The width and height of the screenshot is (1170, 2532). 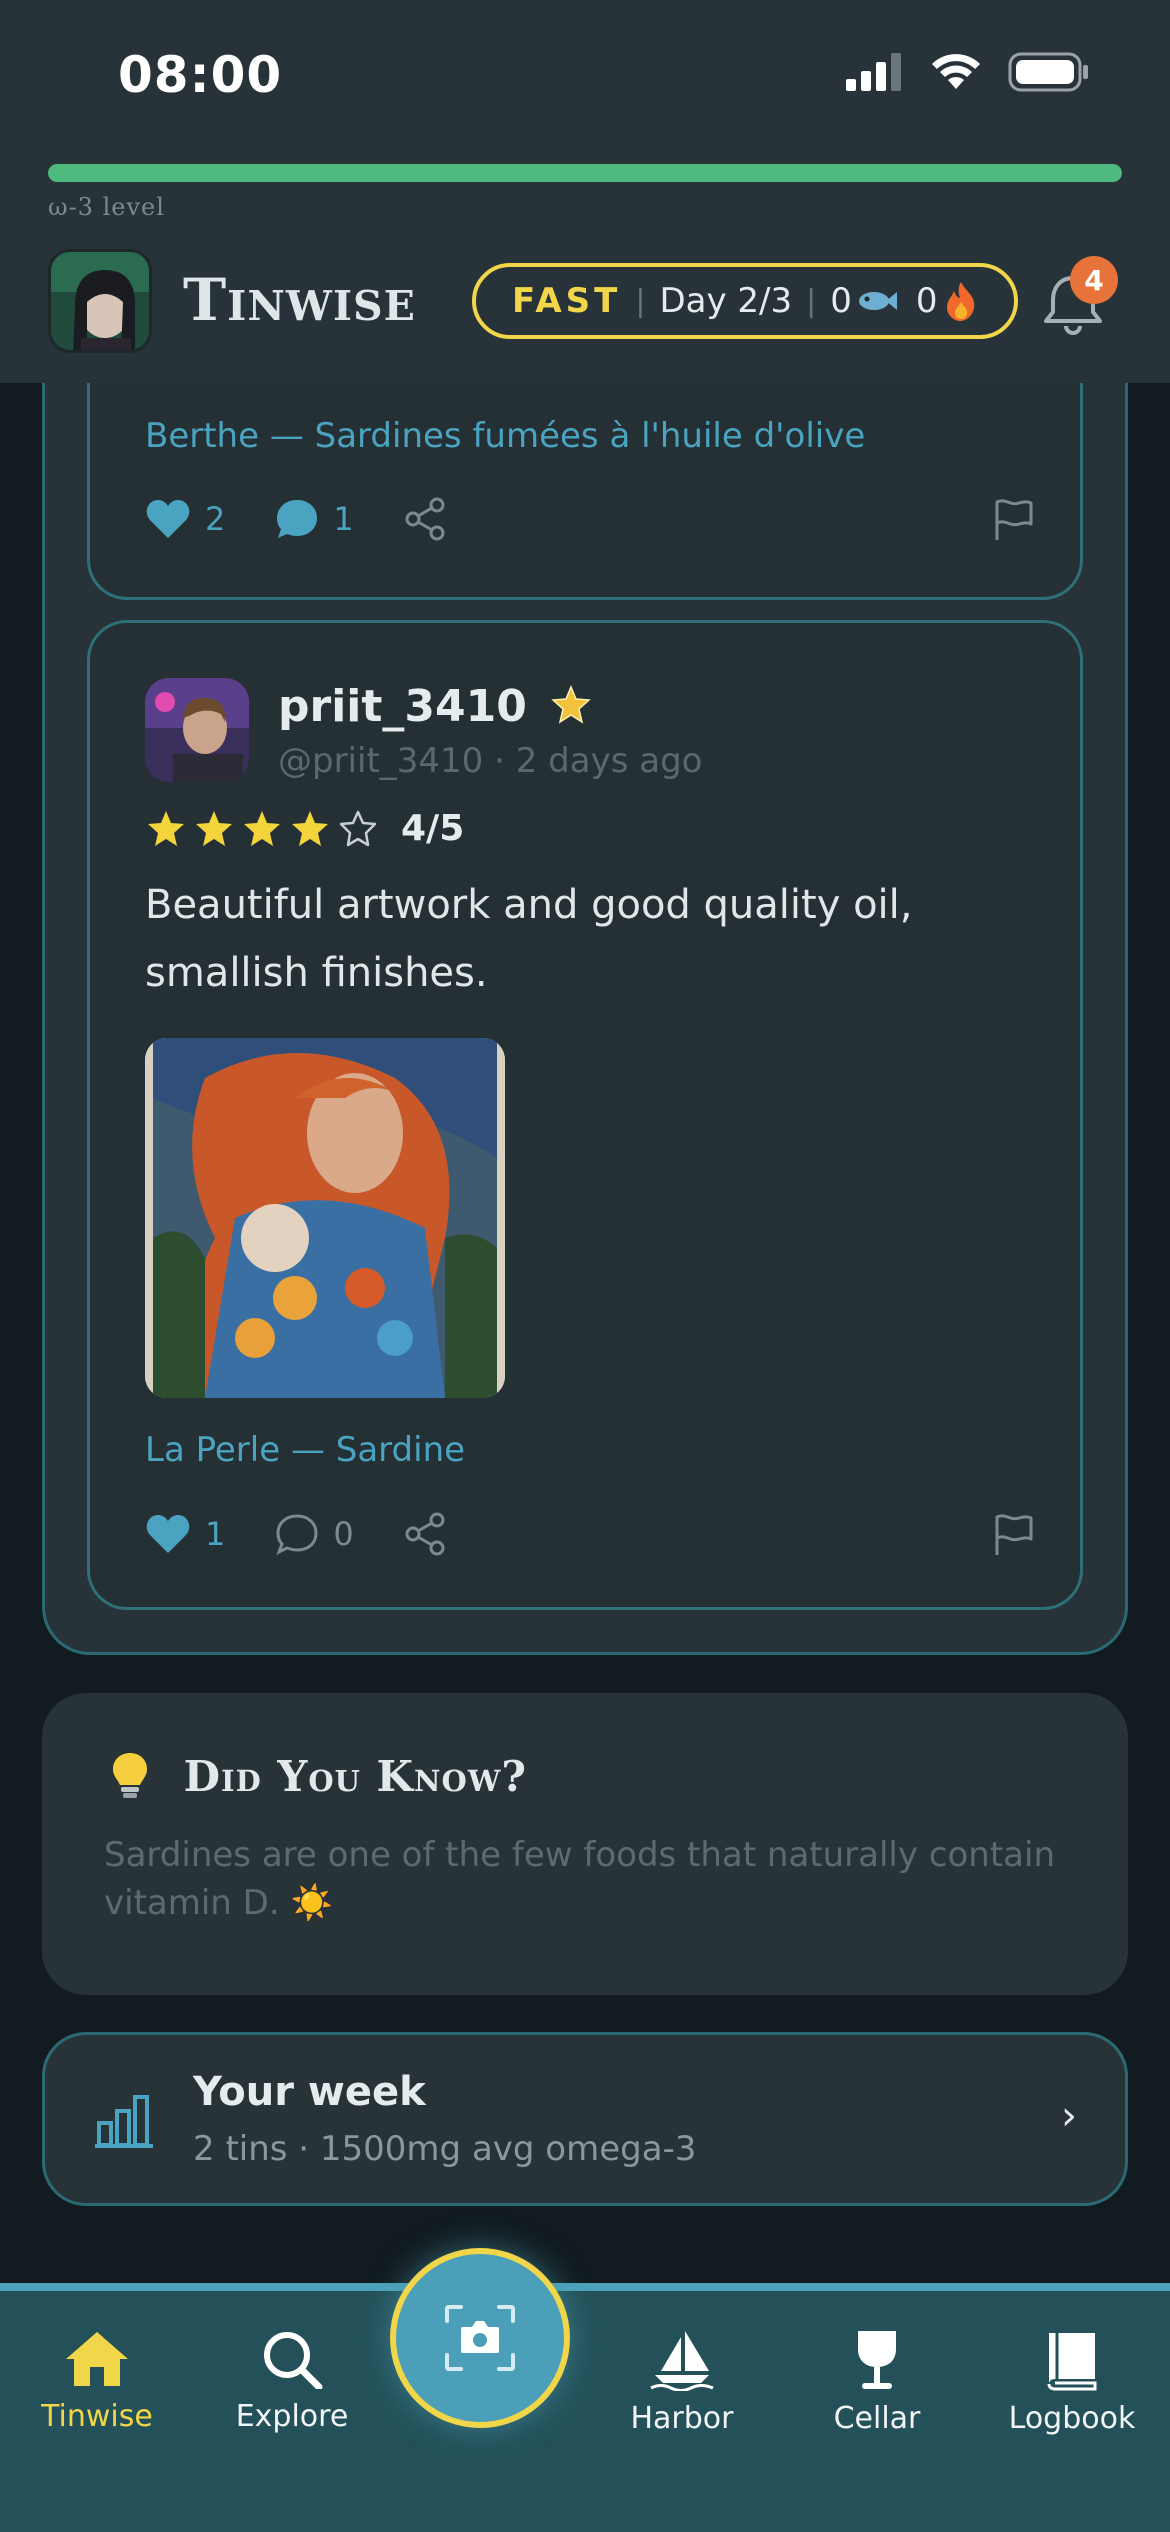 What do you see at coordinates (841, 301) in the screenshot?
I see `fish-count: 0` at bounding box center [841, 301].